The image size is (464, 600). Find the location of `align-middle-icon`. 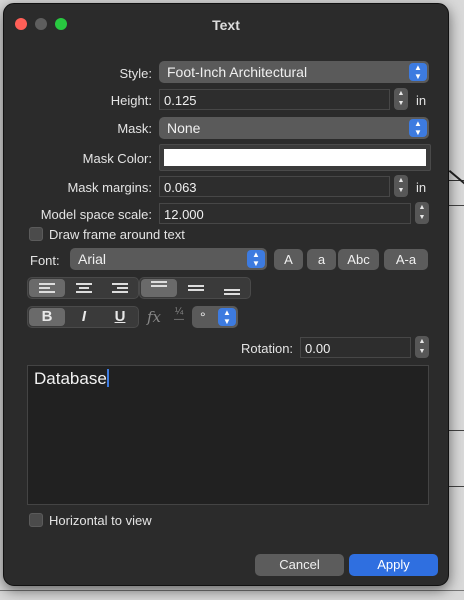

align-middle-icon is located at coordinates (196, 288).